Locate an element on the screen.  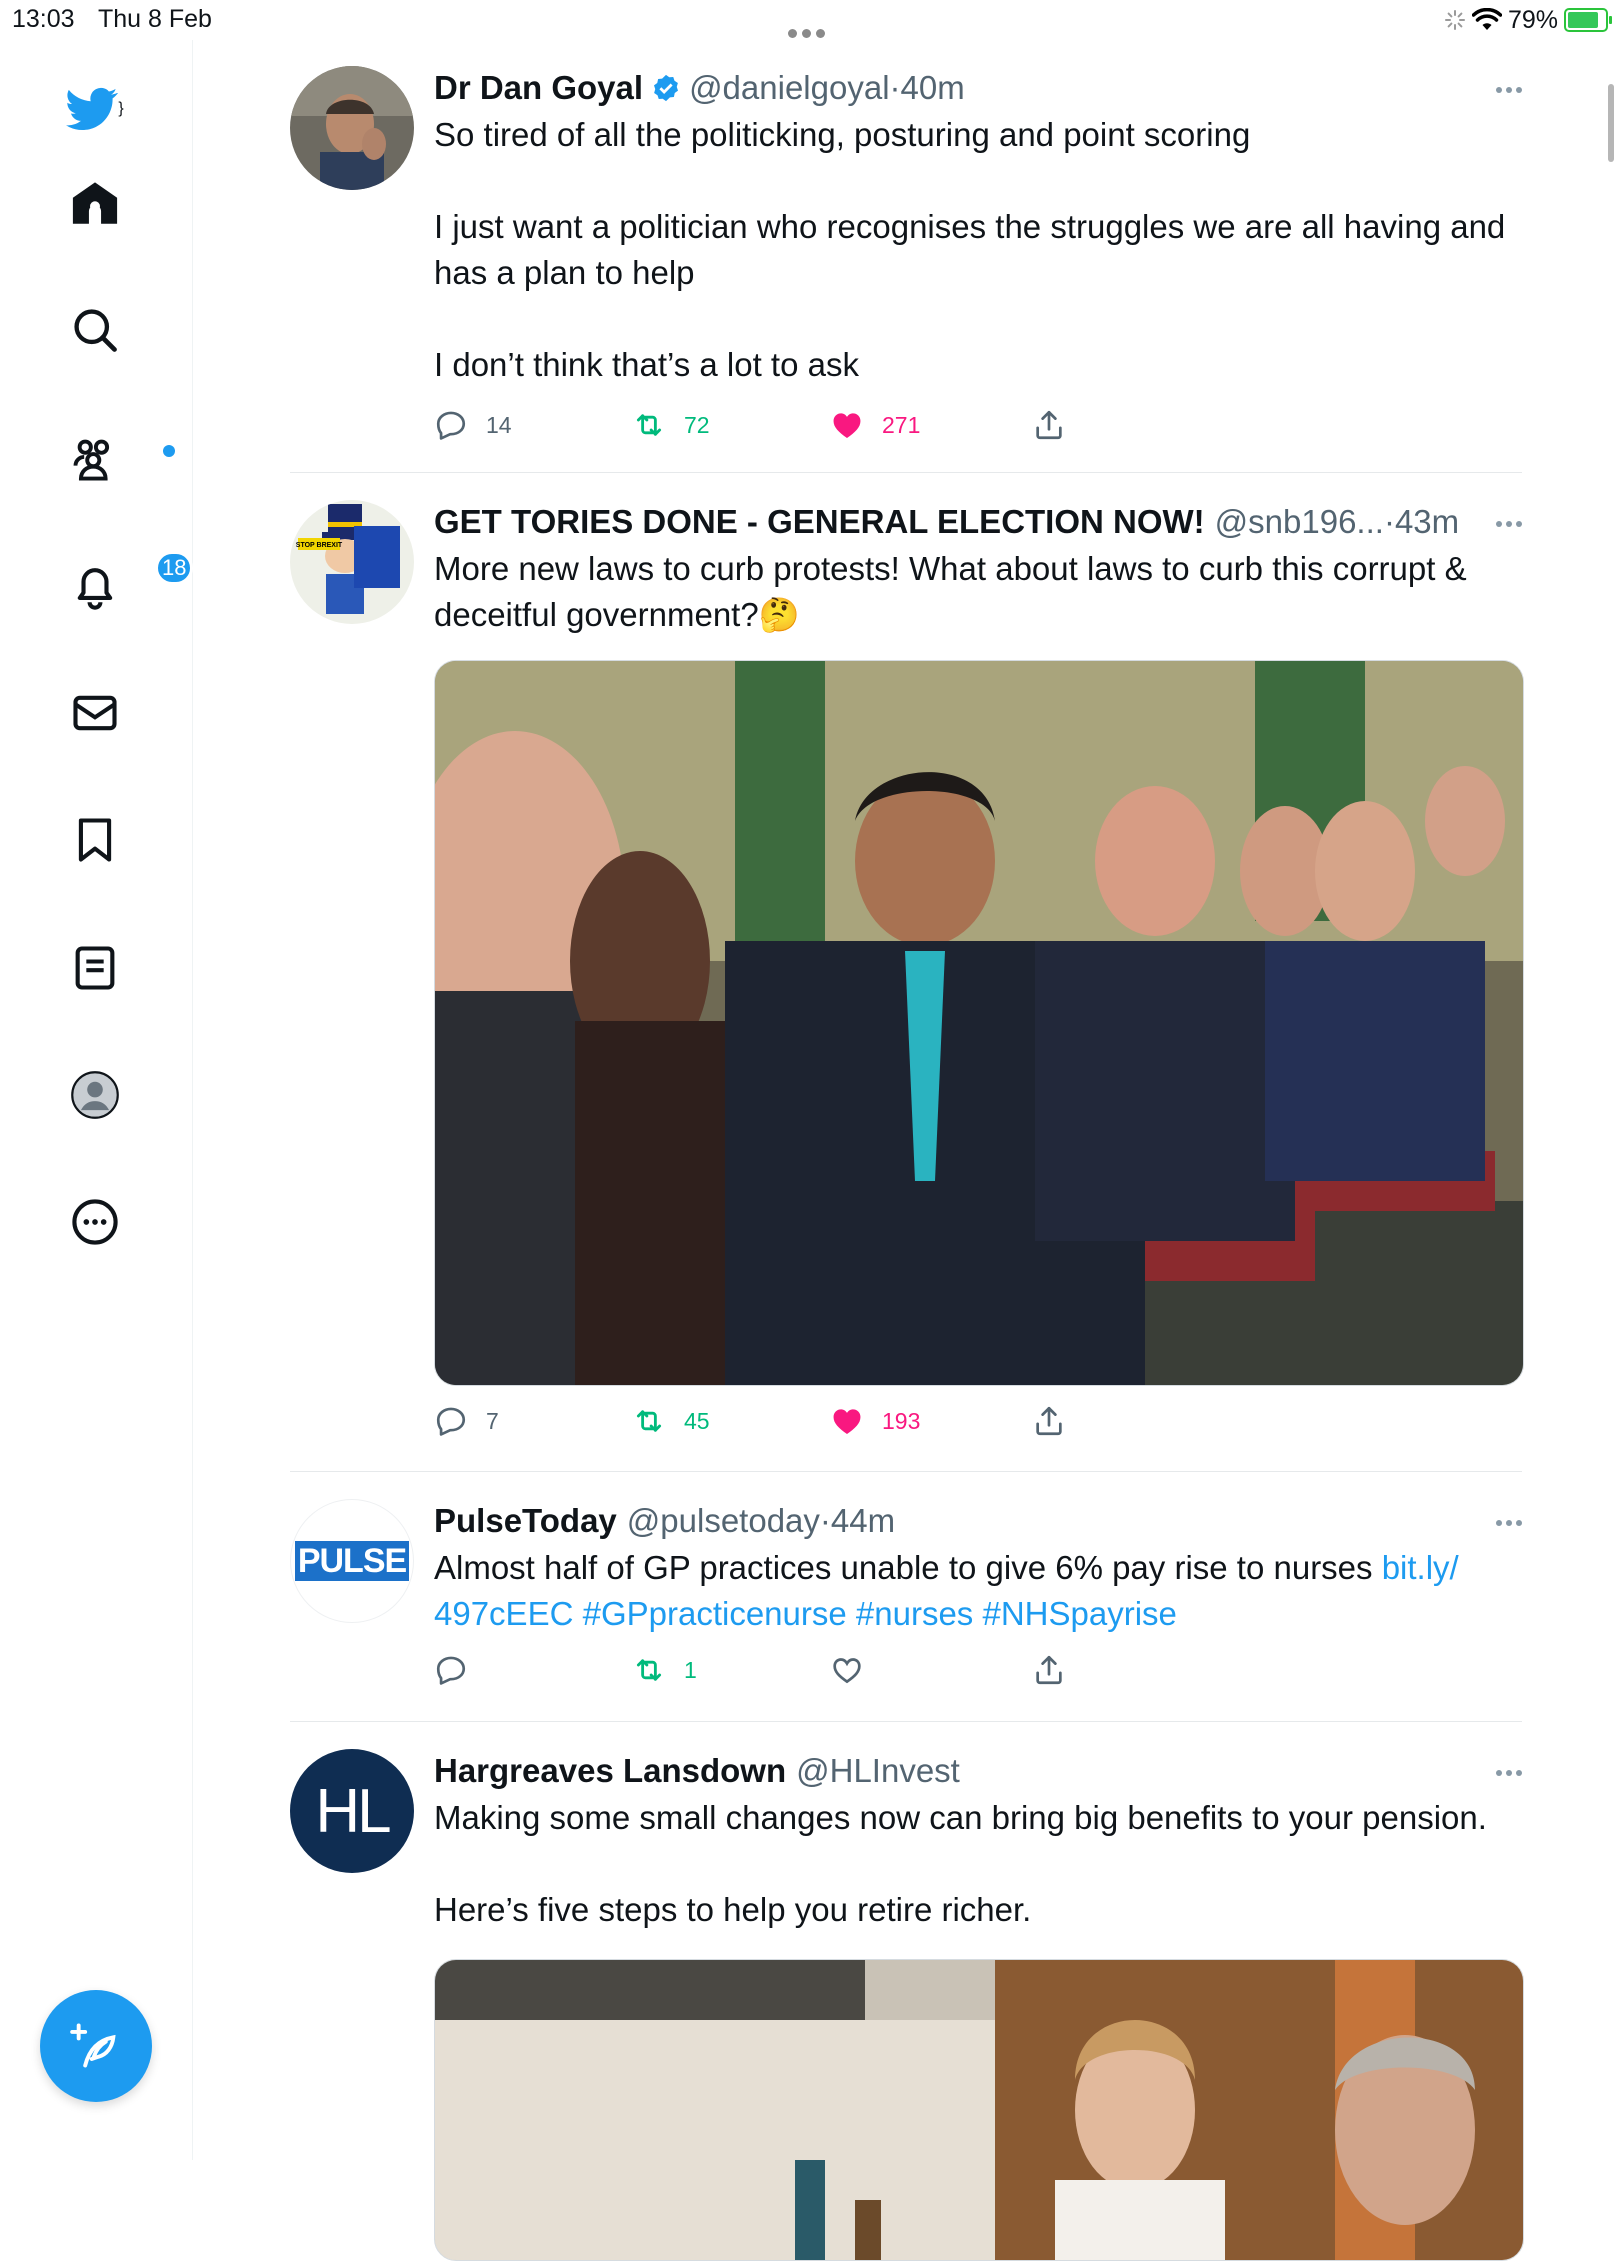
sidebar-item-messages is located at coordinates (95, 713).